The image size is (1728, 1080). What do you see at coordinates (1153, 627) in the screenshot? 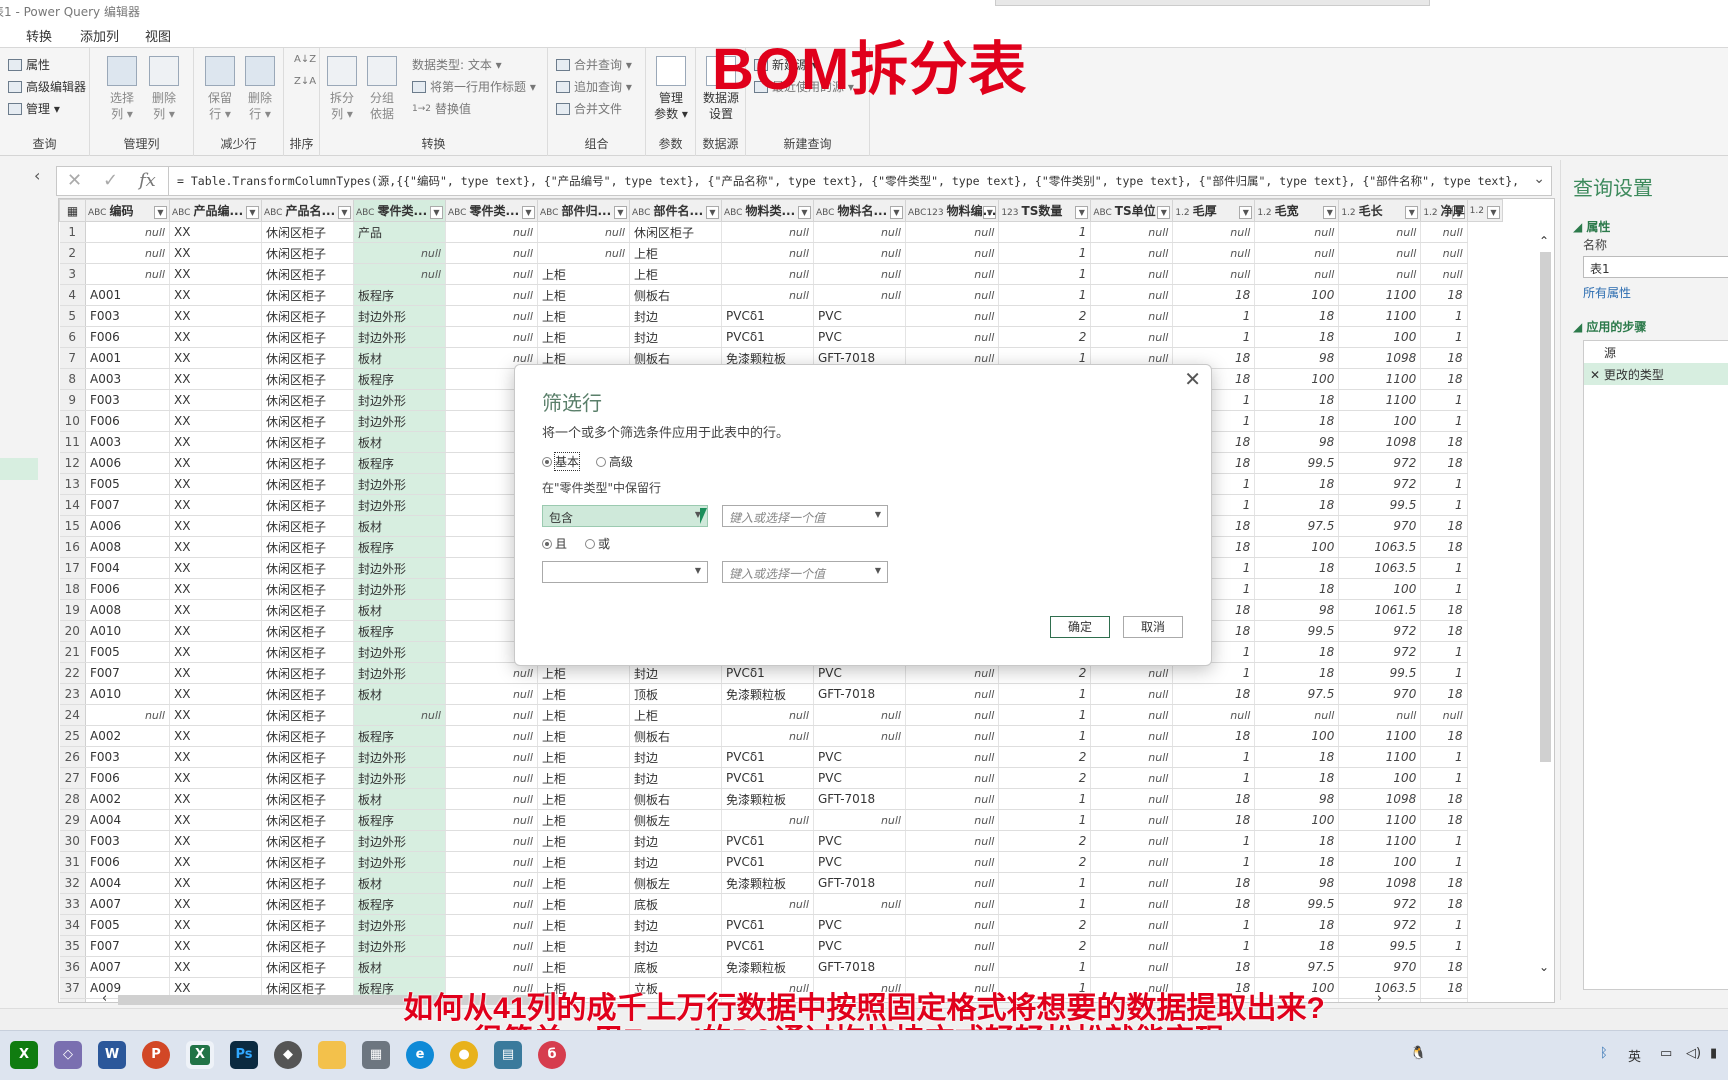
I see `cancel-button: 取消` at bounding box center [1153, 627].